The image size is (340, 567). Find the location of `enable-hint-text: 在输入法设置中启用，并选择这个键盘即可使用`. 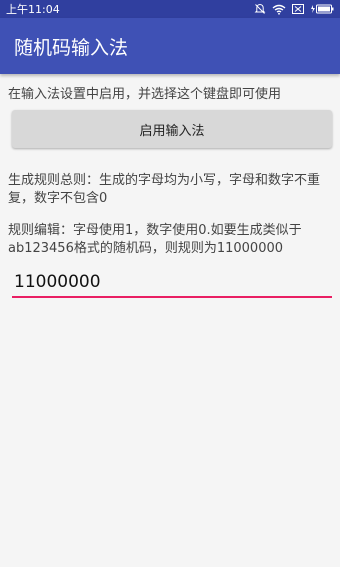

enable-hint-text: 在输入法设置中启用，并选择这个键盘即可使用 is located at coordinates (145, 94).